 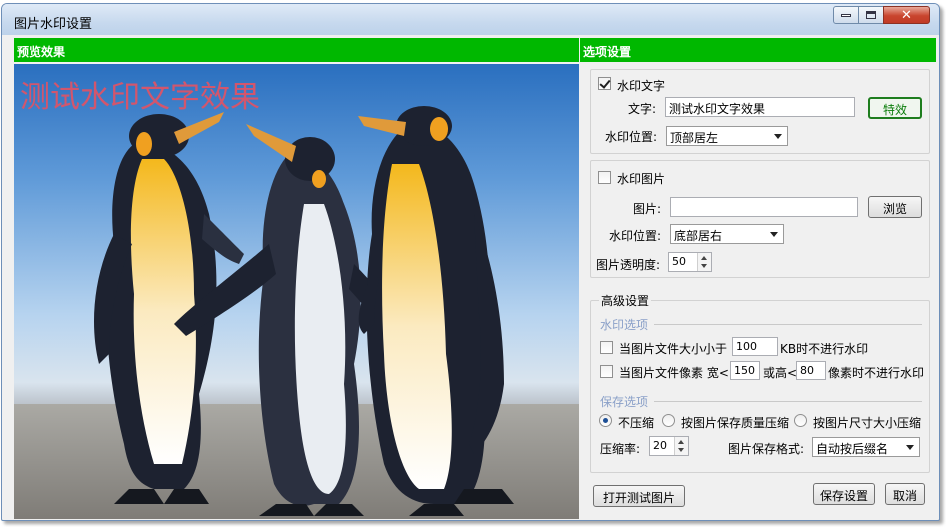 I want to click on effects-button: 特效, so click(x=895, y=108).